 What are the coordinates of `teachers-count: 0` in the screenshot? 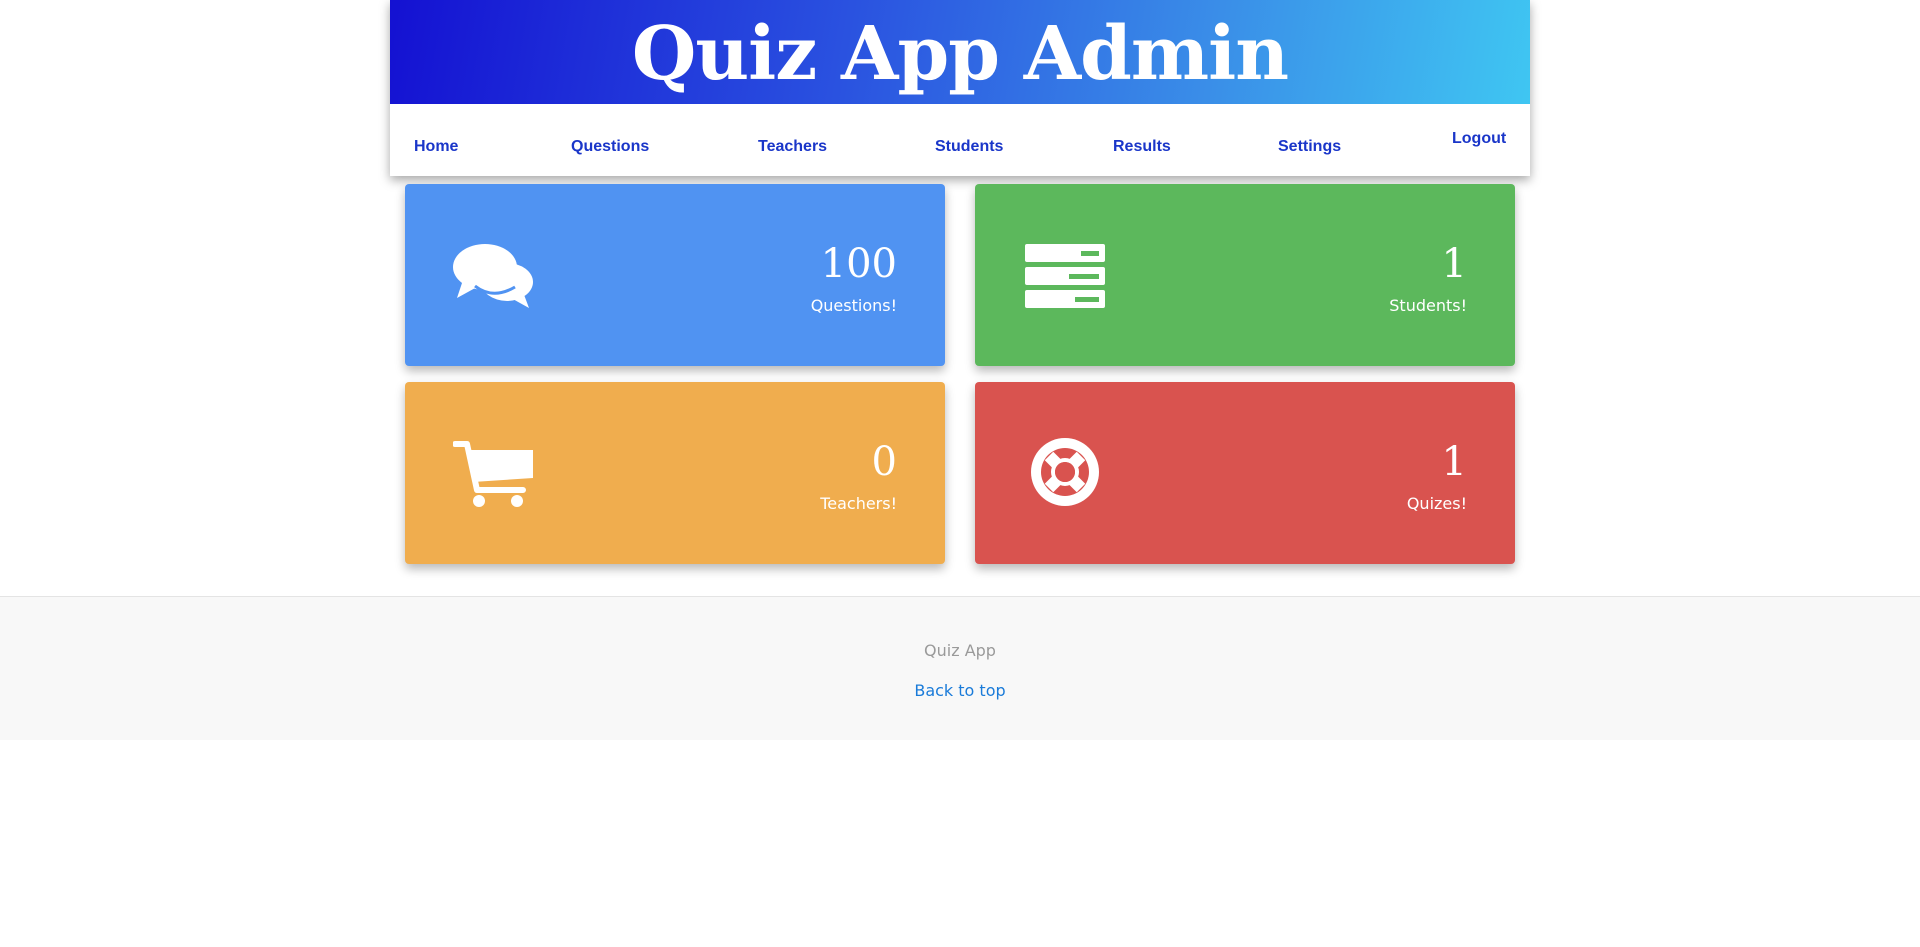 It's located at (884, 462).